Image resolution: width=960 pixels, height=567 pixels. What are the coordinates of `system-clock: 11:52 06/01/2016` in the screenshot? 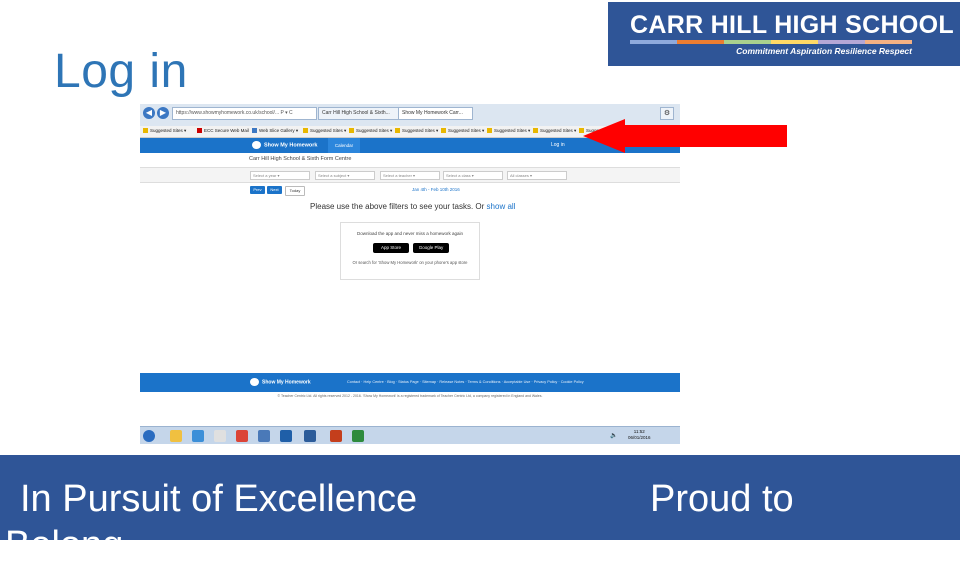 It's located at (639, 435).